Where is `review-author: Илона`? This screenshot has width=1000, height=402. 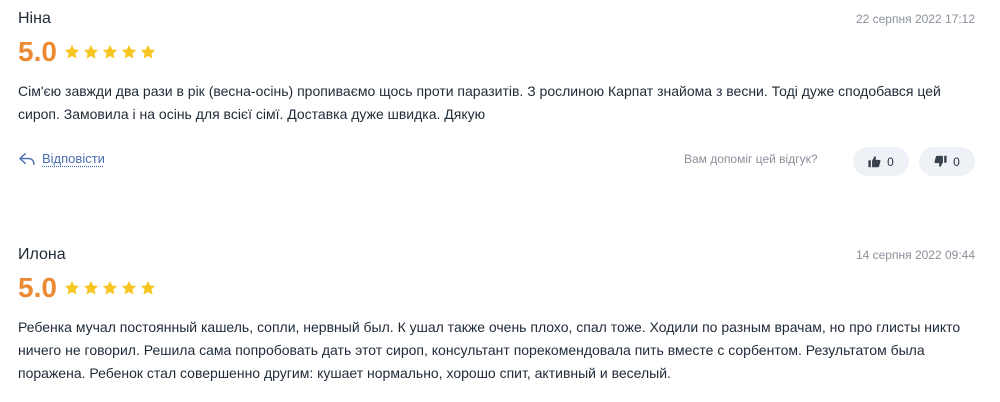 review-author: Илона is located at coordinates (42, 254).